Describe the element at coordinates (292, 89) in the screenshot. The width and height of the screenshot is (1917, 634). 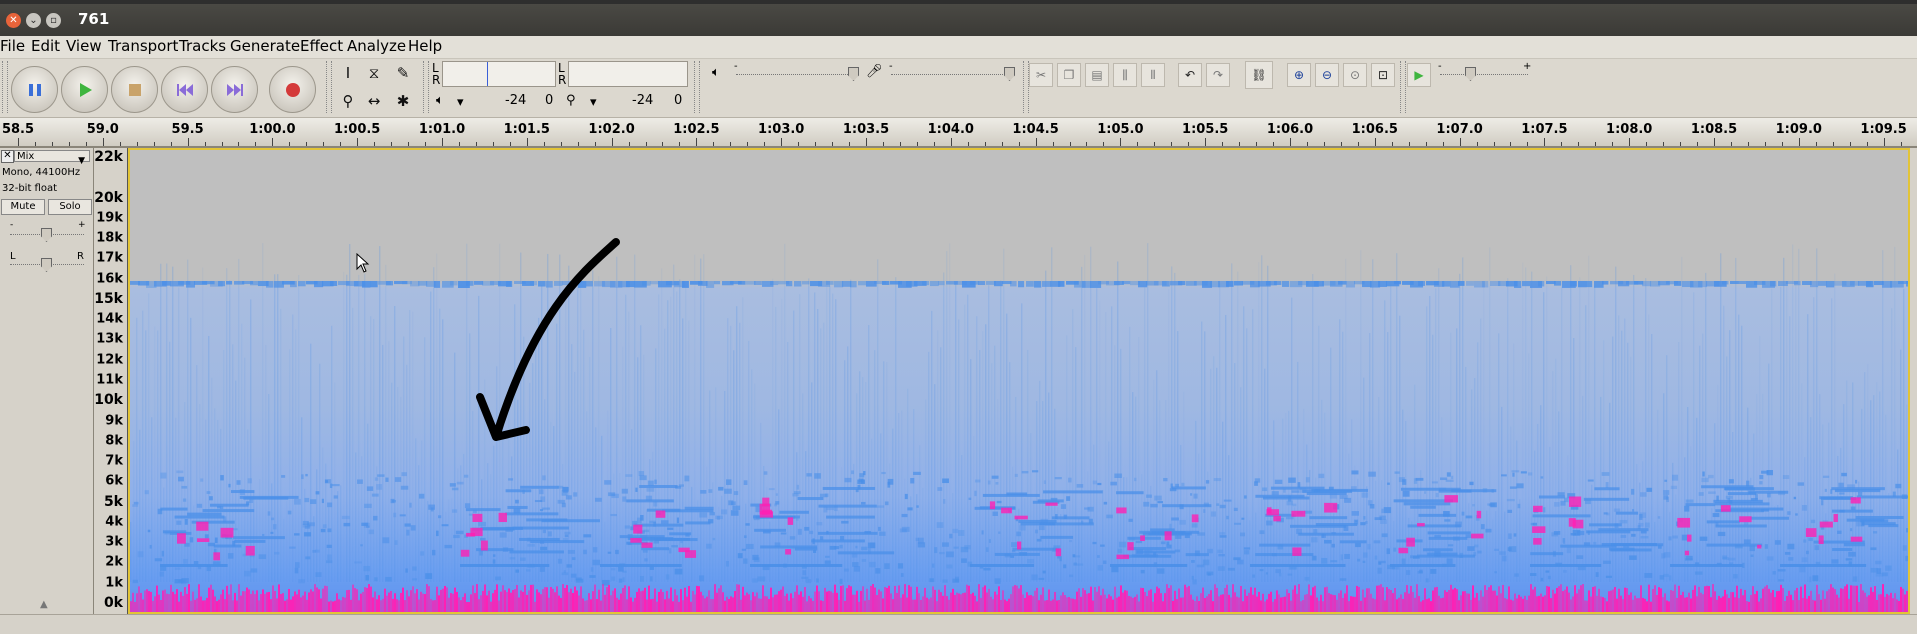
I see `record-button` at that location.